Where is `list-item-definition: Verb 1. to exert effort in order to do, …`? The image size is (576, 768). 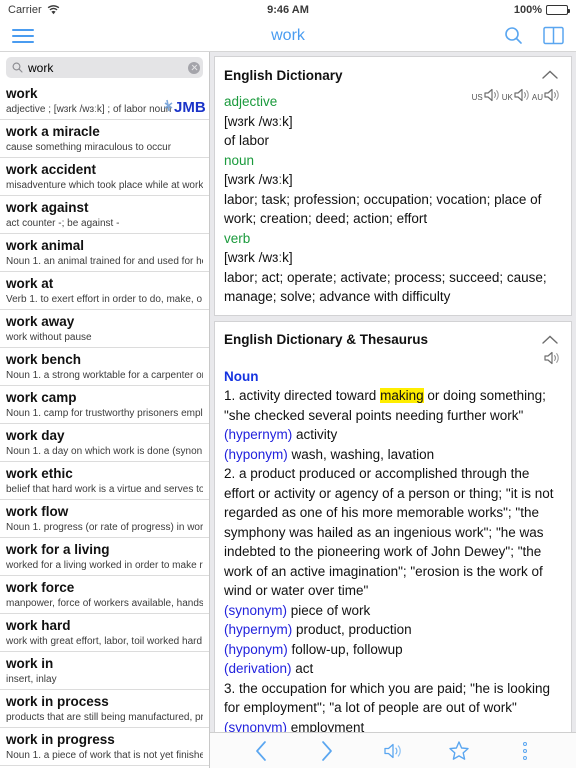 list-item-definition: Verb 1. to exert effort in order to do, … is located at coordinates (104, 299).